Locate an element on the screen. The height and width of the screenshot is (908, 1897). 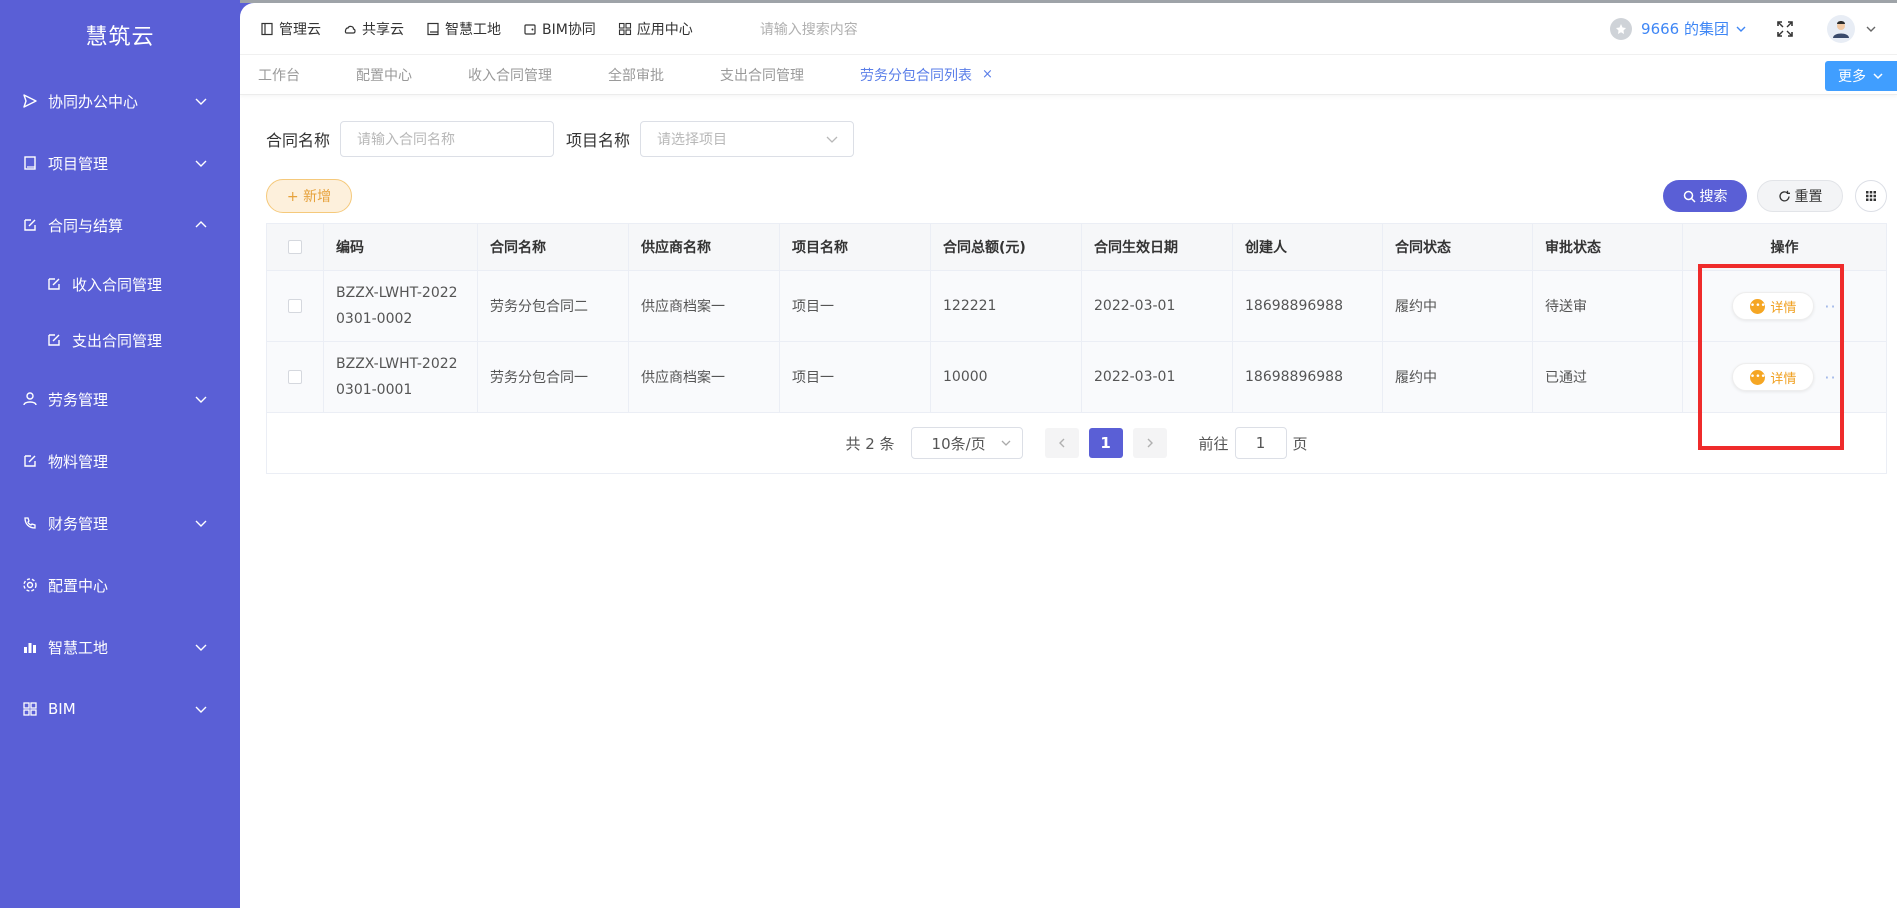
search-button: 搜索 is located at coordinates (1705, 196).